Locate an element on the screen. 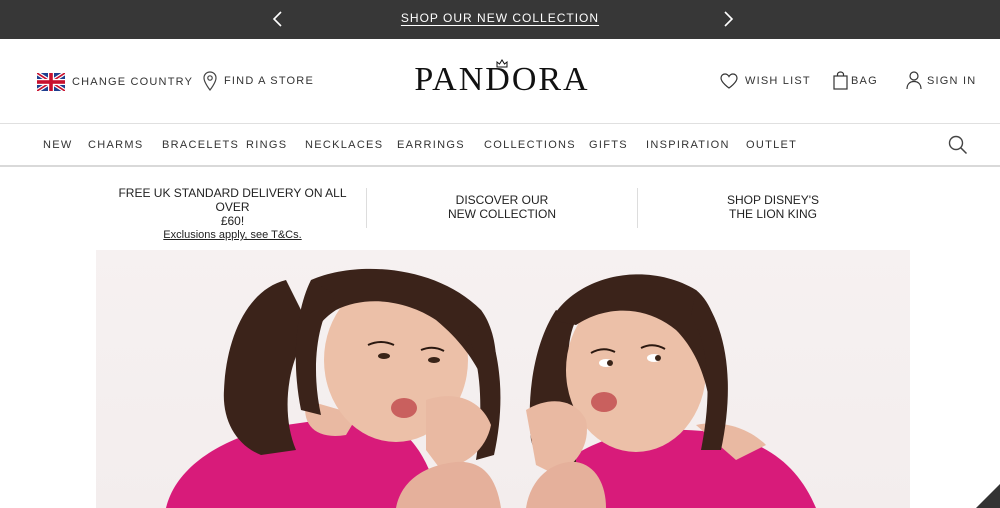  nav-item-gifts: GIFTS is located at coordinates (608, 145).